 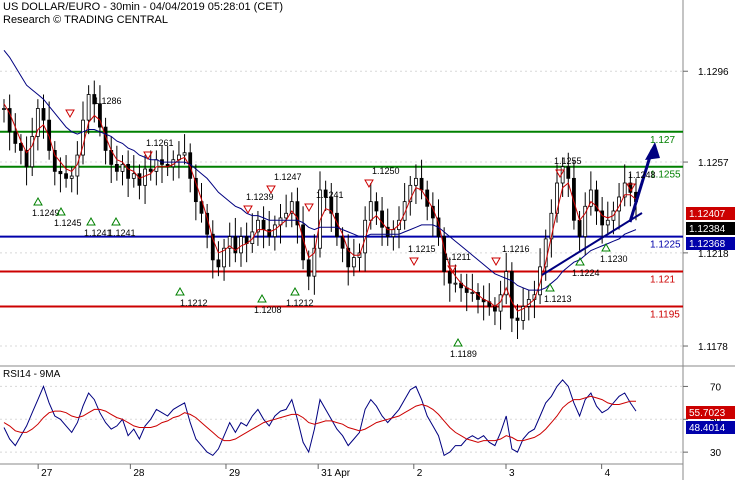 What do you see at coordinates (32, 374) in the screenshot?
I see `rsi-title: RSI14 - 9MA` at bounding box center [32, 374].